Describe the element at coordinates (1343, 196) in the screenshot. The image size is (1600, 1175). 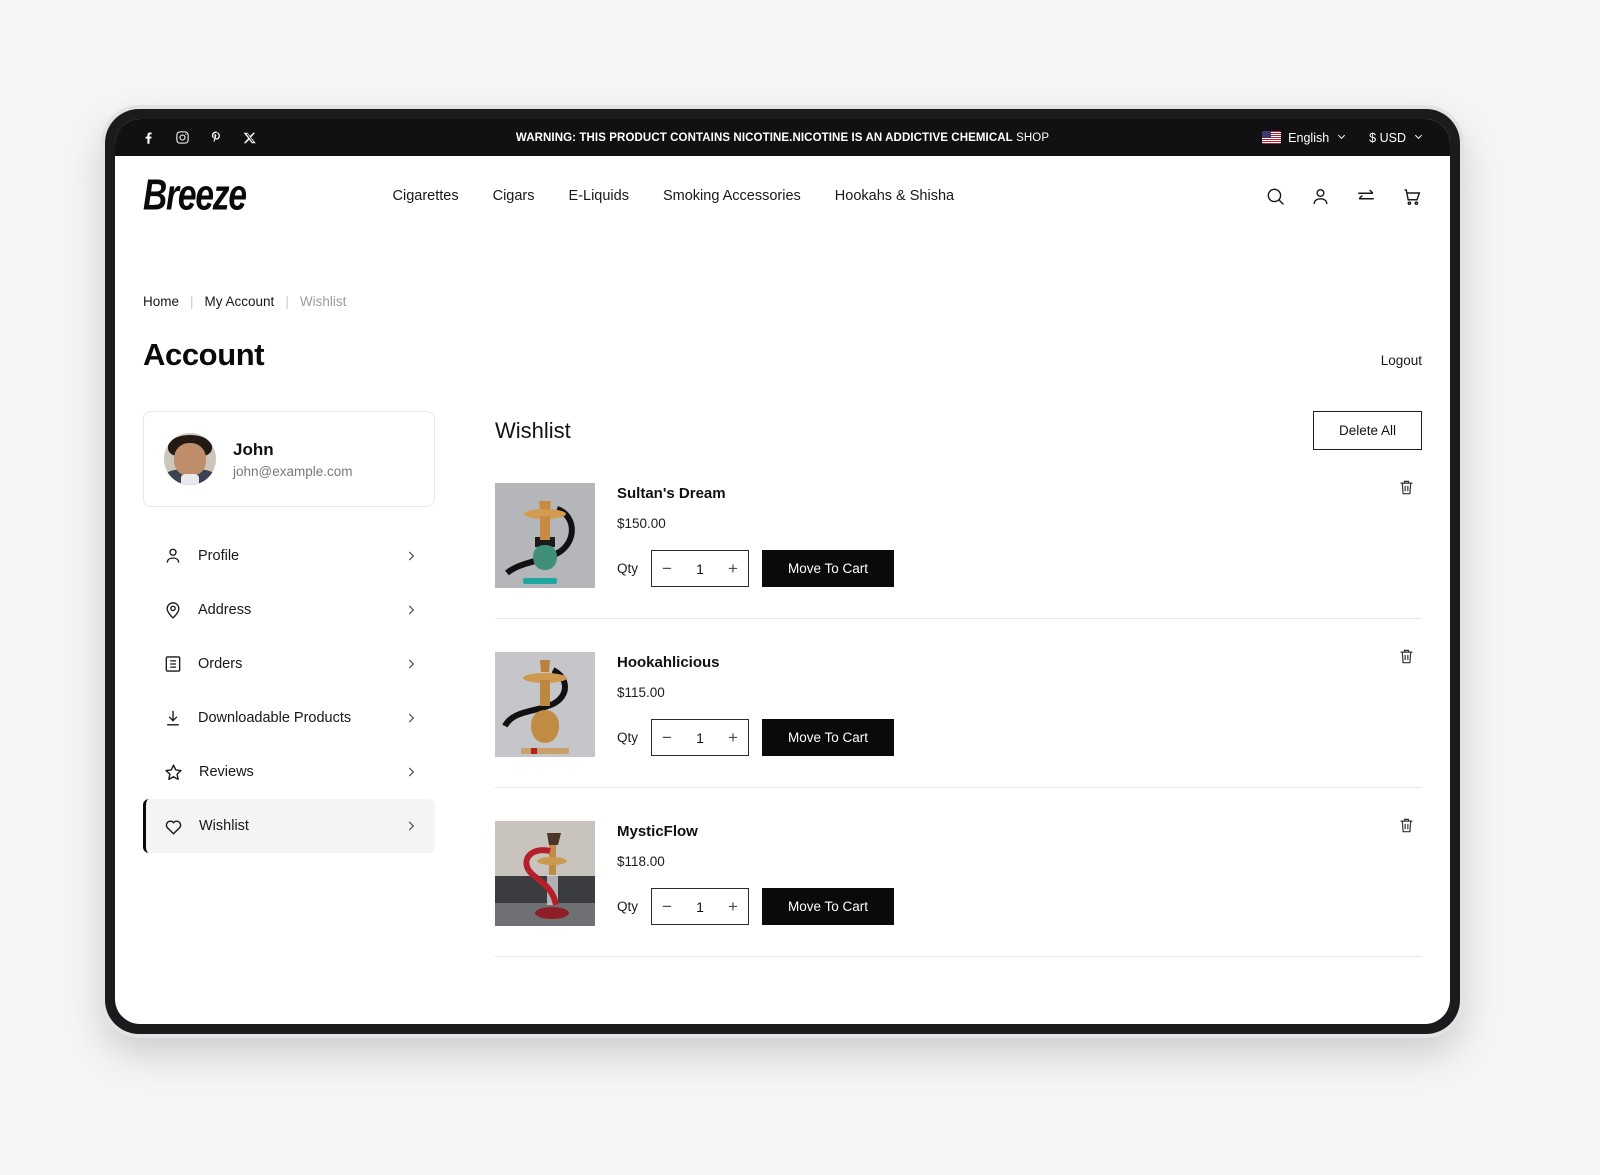
I see `header-actions` at that location.